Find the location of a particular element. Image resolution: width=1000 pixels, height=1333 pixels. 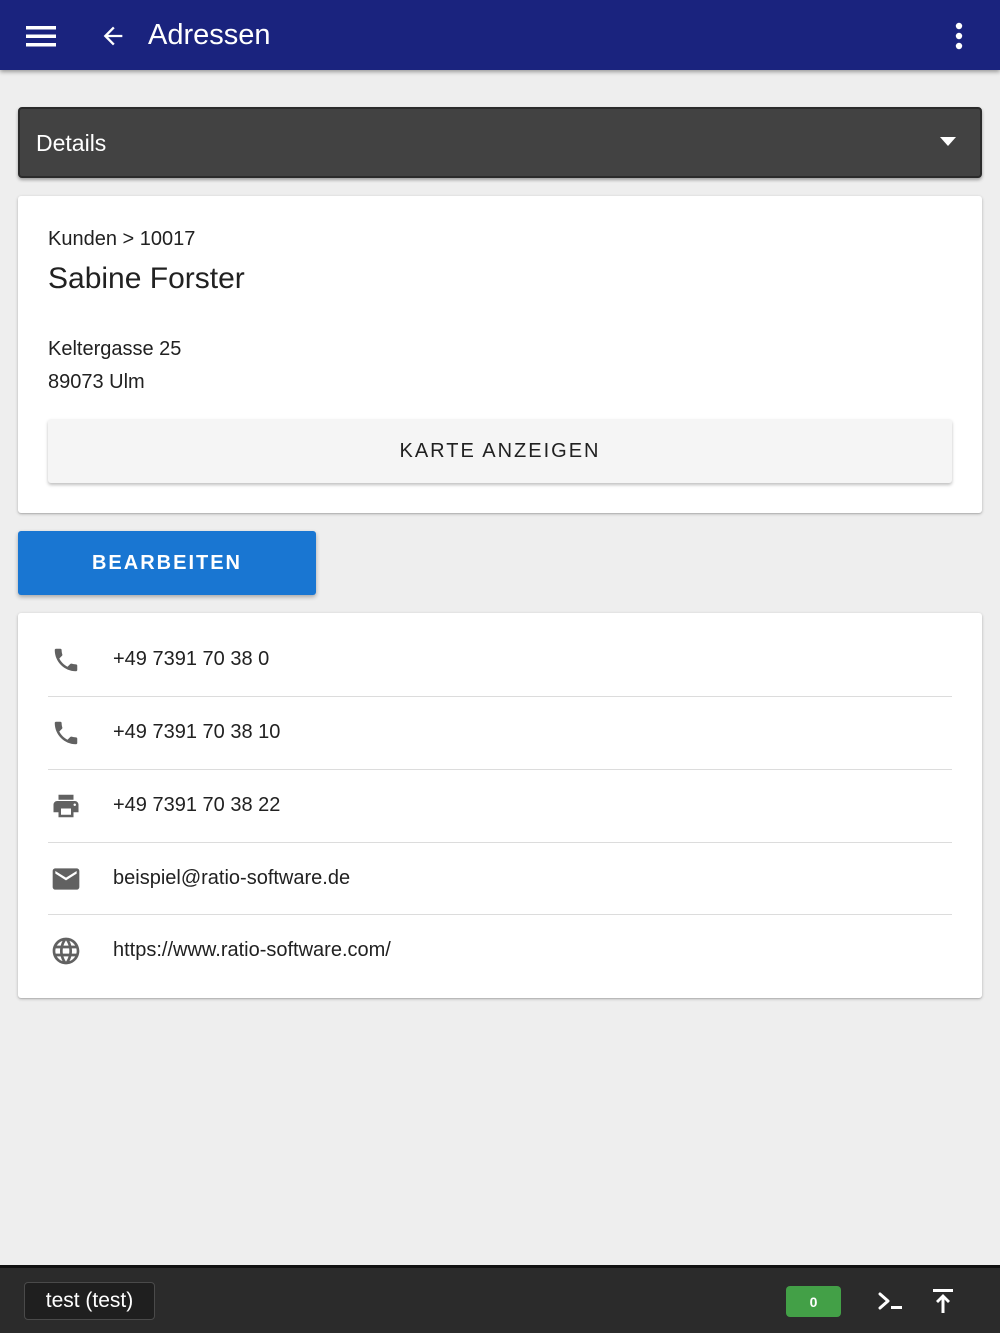

page-title: Adressen is located at coordinates (209, 35).